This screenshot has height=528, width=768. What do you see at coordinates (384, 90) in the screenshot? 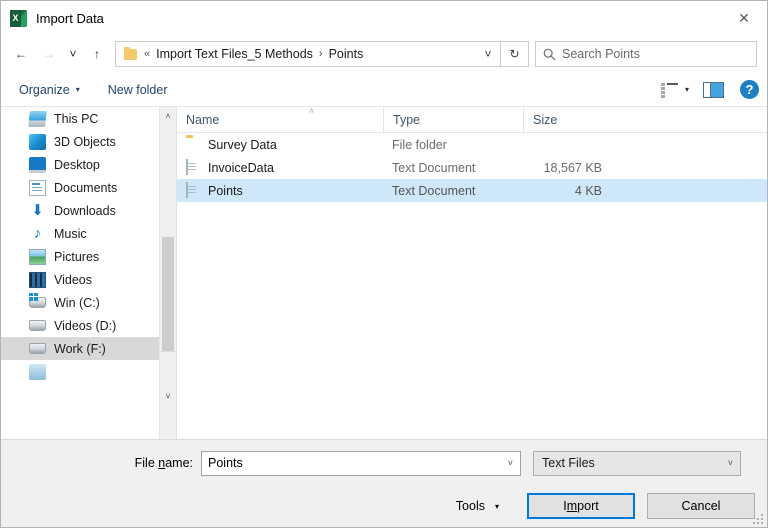
I see `command-toolbar: Organize ▾ New folder ▾ ?` at bounding box center [384, 90].